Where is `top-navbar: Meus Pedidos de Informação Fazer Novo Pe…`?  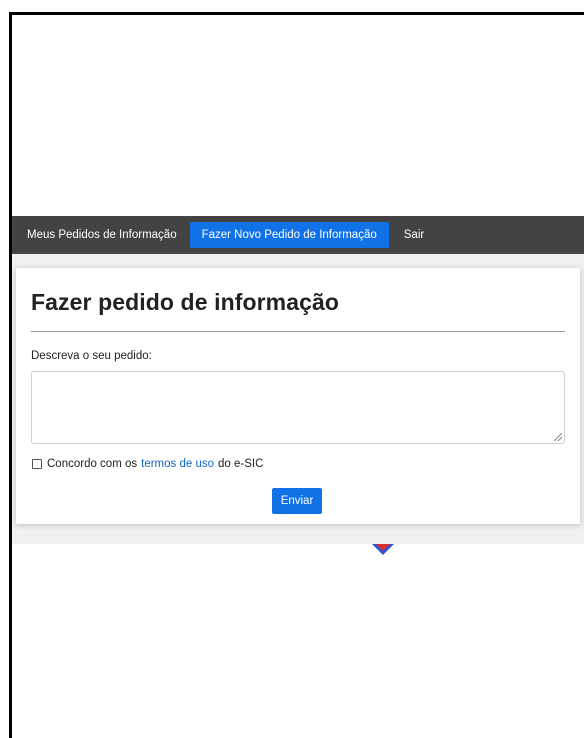 top-navbar: Meus Pedidos de Informação Fazer Novo Pe… is located at coordinates (298, 235).